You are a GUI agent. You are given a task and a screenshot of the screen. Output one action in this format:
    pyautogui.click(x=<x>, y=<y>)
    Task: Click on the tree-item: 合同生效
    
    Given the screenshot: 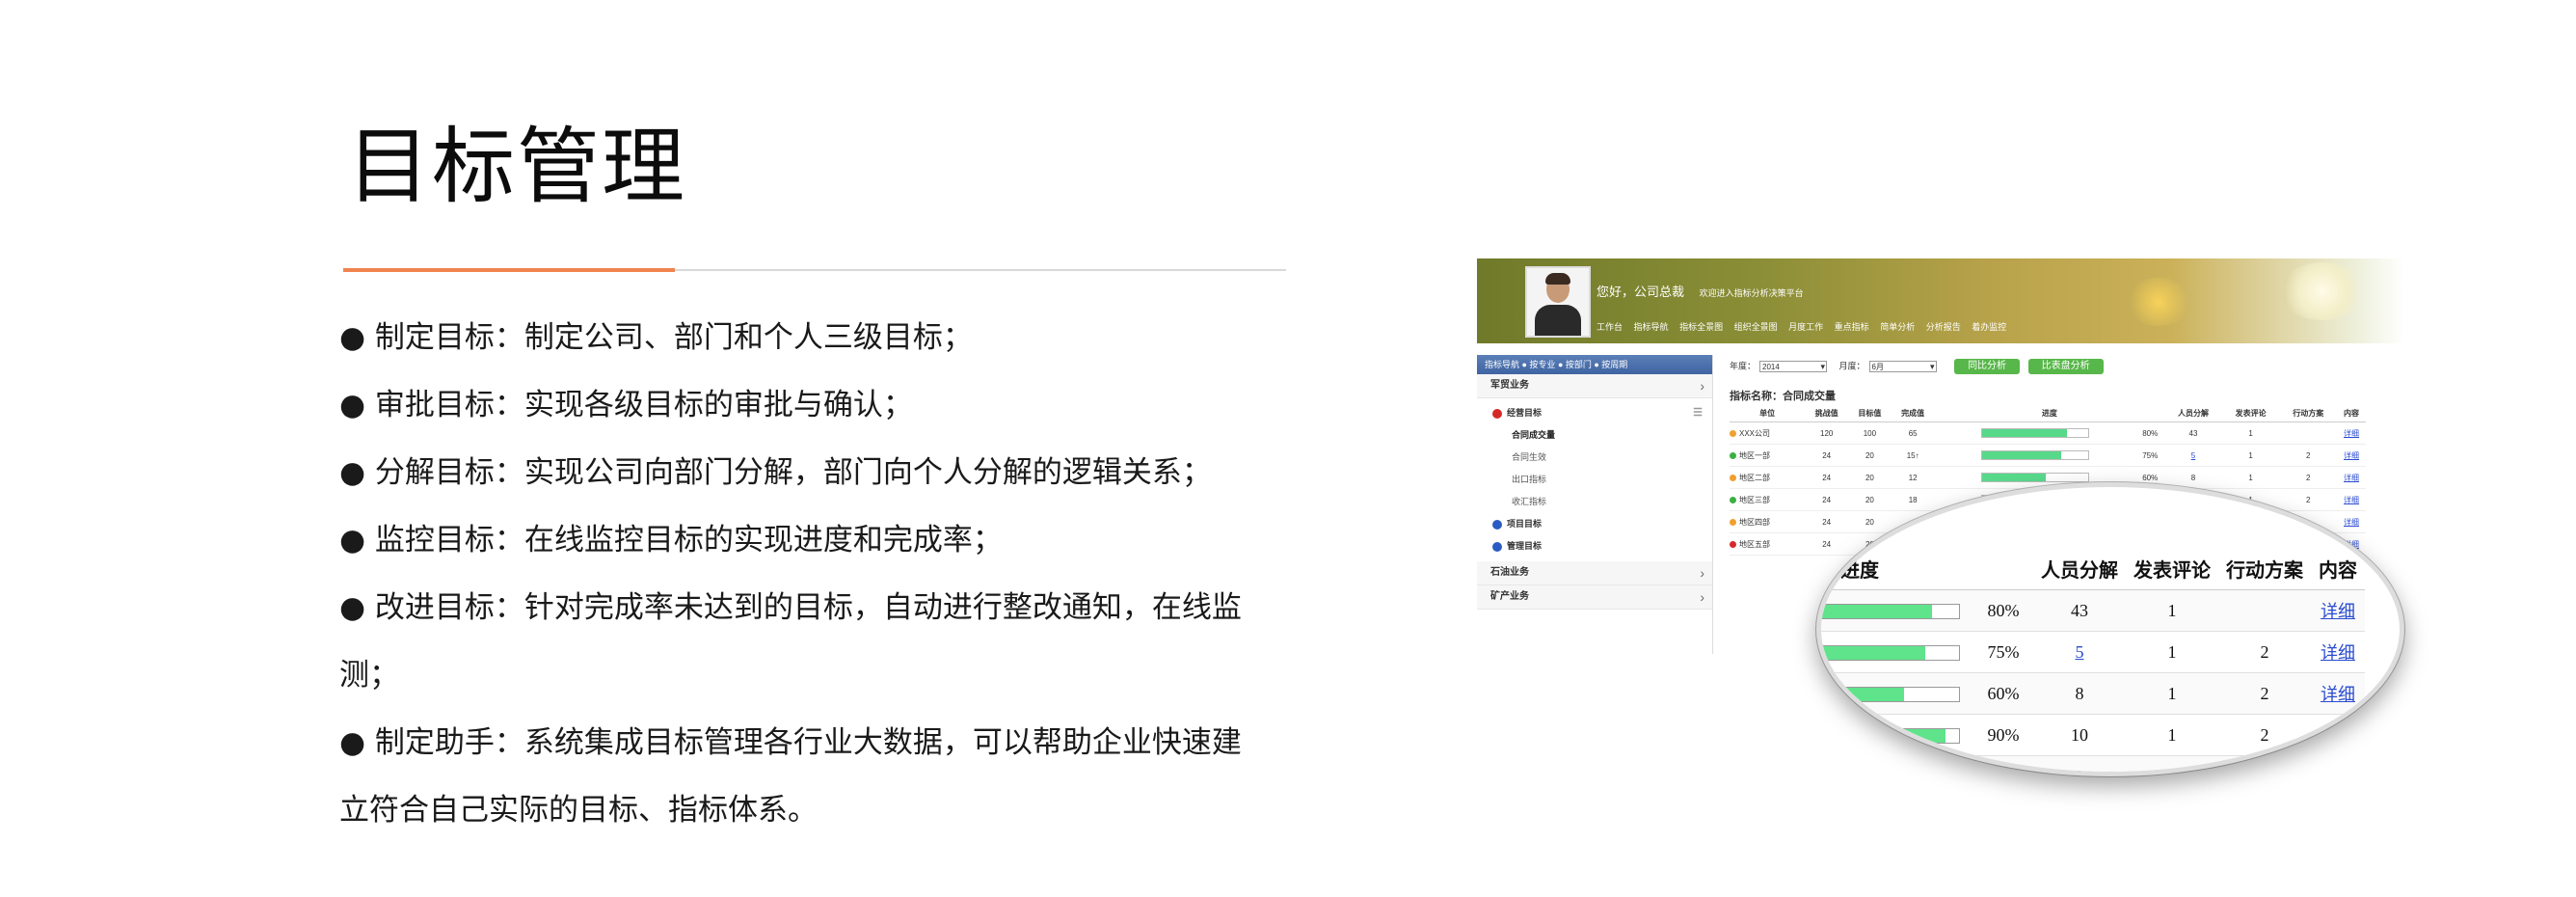 What is the action you would take?
    pyautogui.click(x=1602, y=458)
    